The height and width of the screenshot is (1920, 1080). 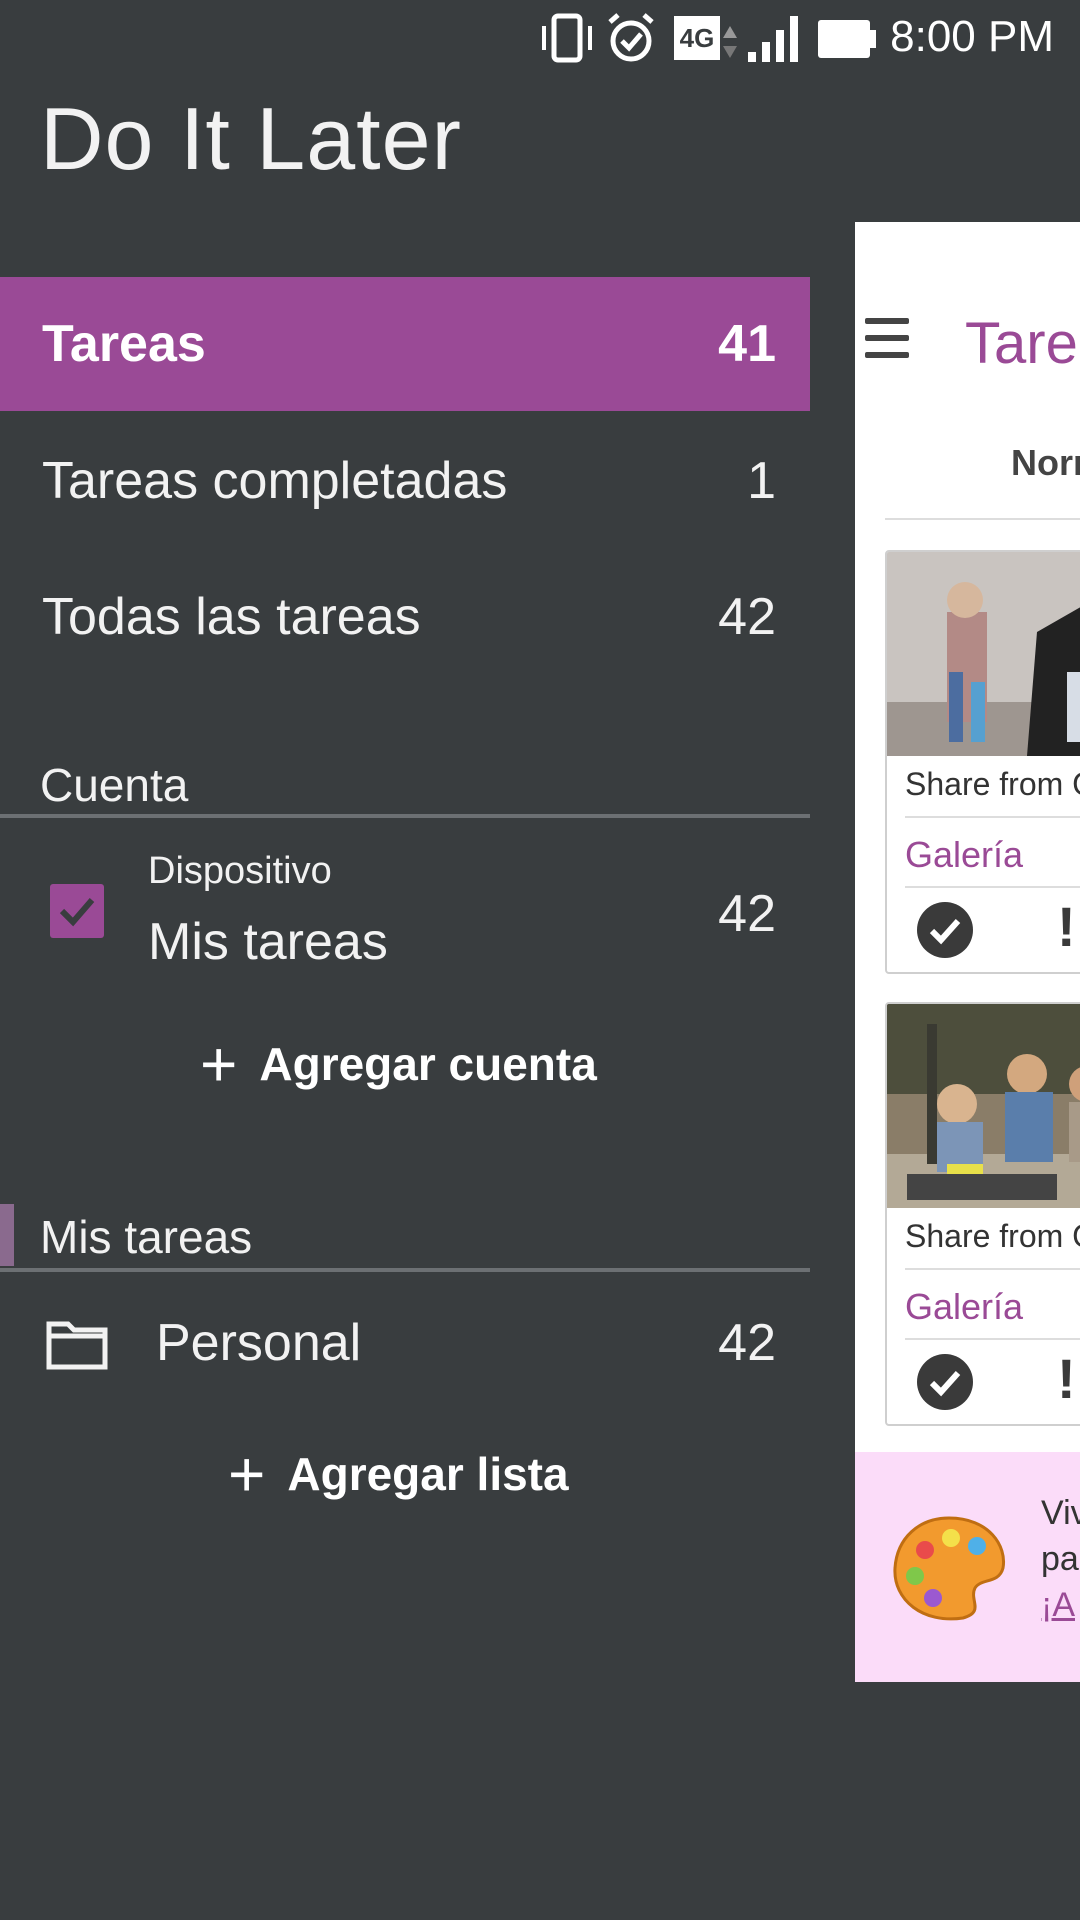 What do you see at coordinates (887, 343) in the screenshot?
I see `menu-icon` at bounding box center [887, 343].